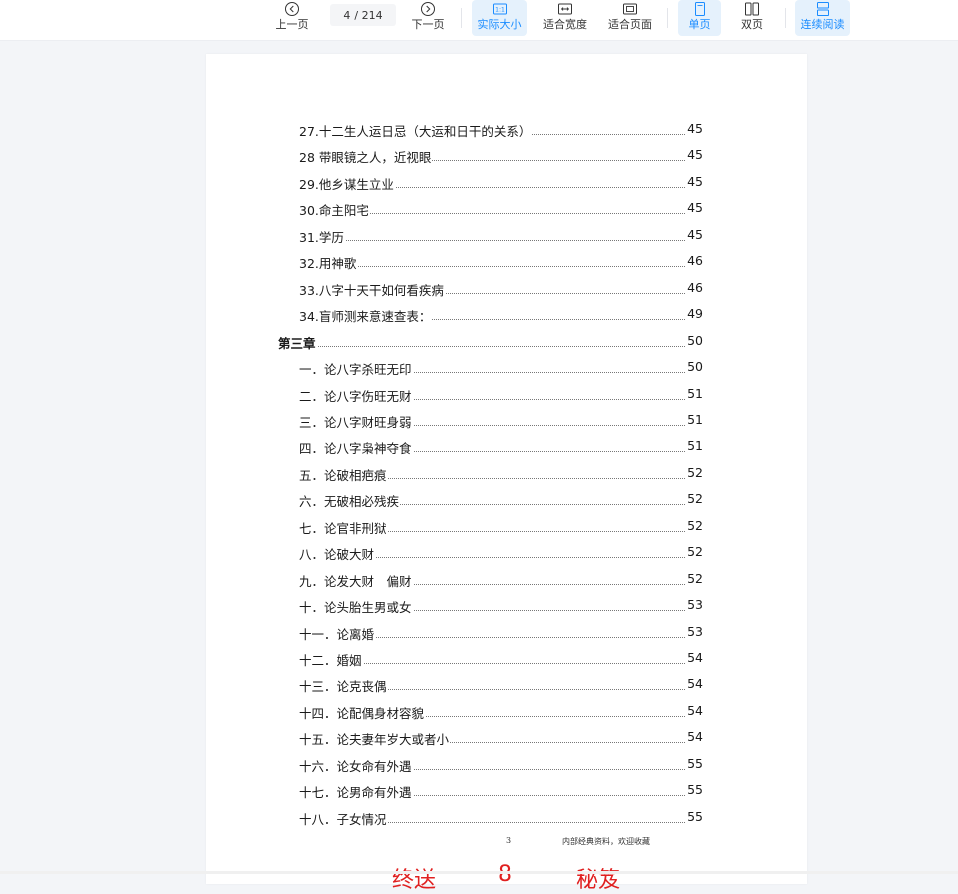  What do you see at coordinates (356, 396) in the screenshot?
I see `toc-title: 二．论八字伤旺无财` at bounding box center [356, 396].